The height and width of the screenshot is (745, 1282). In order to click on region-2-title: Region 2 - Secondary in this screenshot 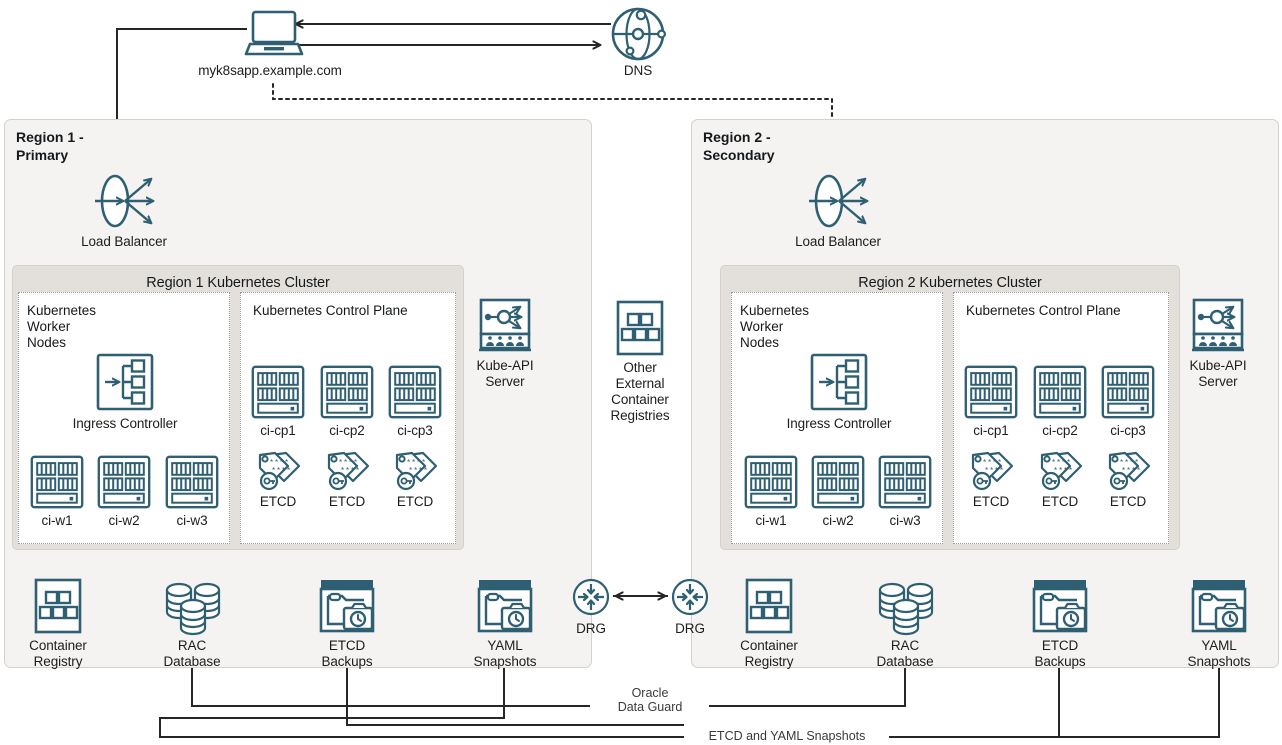, I will do `click(739, 146)`.